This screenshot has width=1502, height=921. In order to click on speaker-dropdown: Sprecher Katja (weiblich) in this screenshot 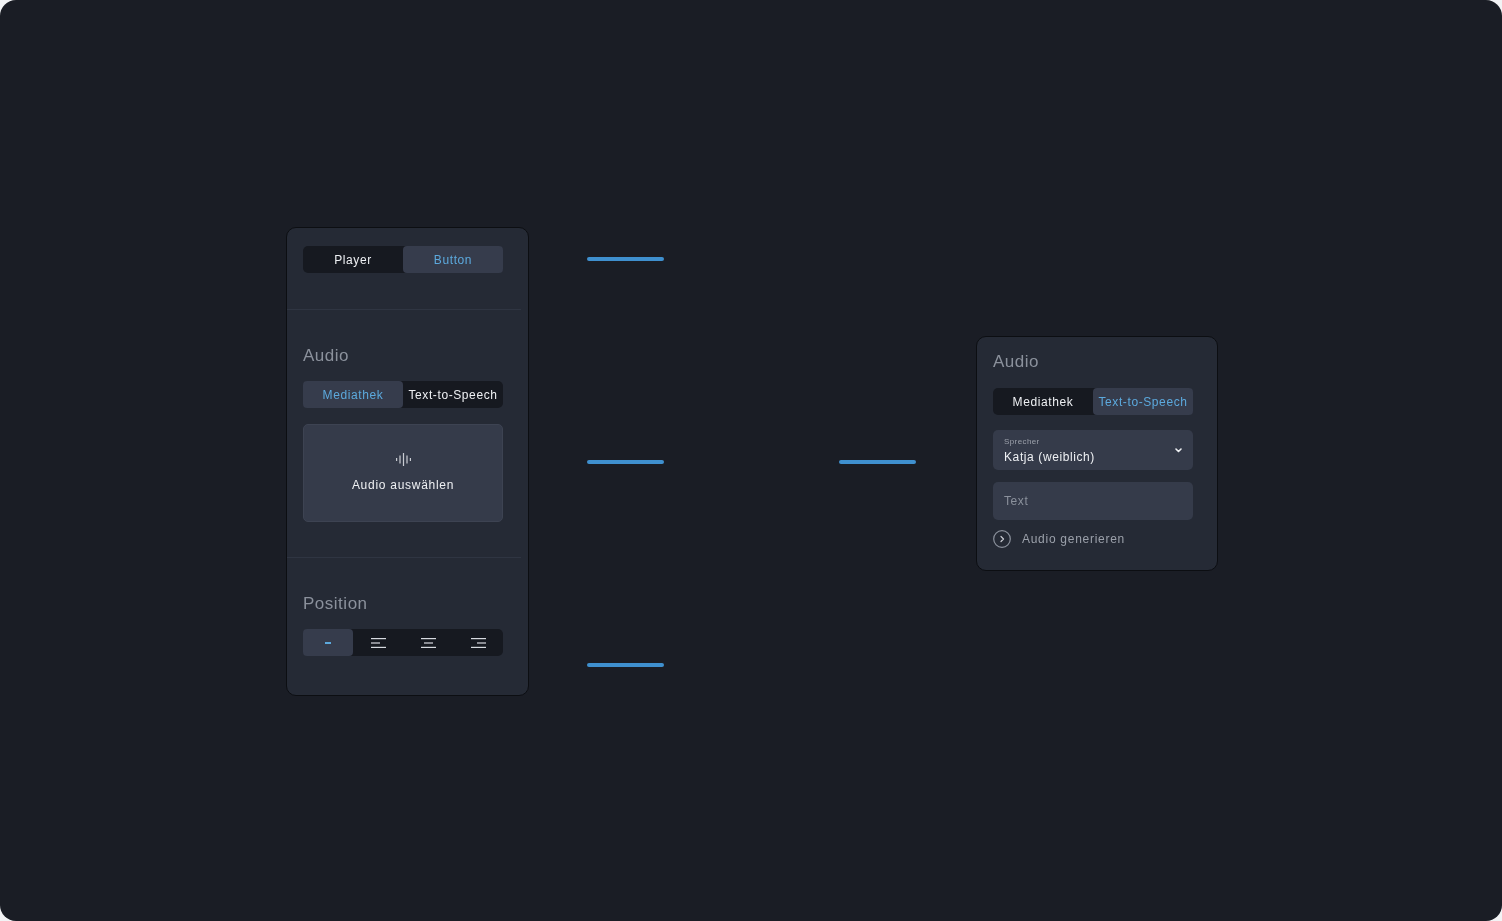, I will do `click(1093, 450)`.